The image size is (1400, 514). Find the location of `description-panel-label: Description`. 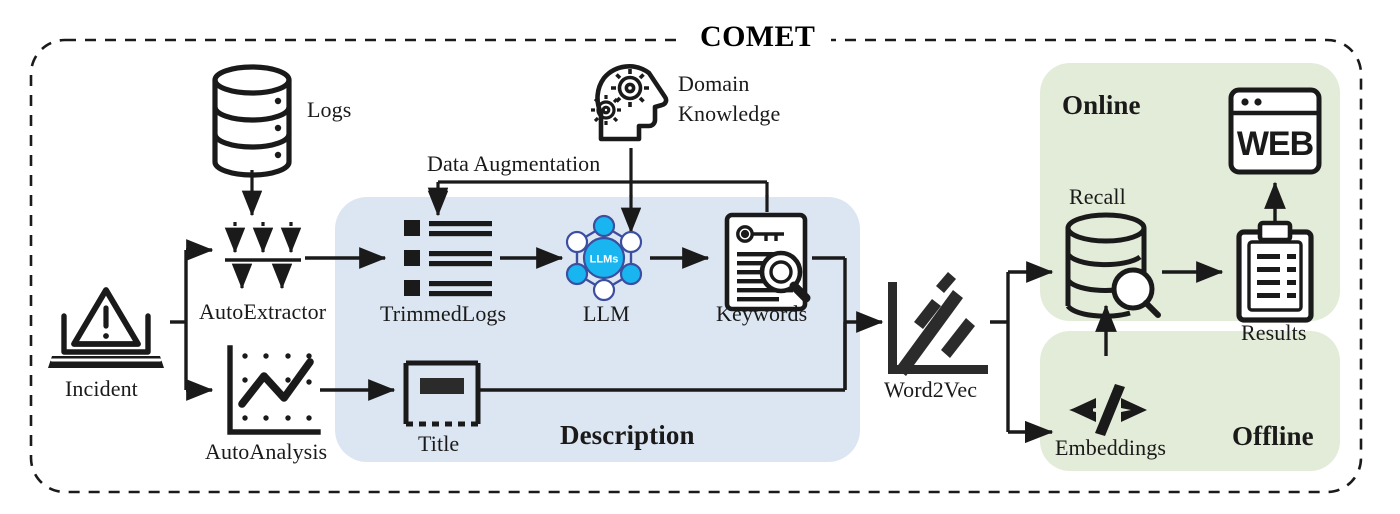

description-panel-label: Description is located at coordinates (627, 435).